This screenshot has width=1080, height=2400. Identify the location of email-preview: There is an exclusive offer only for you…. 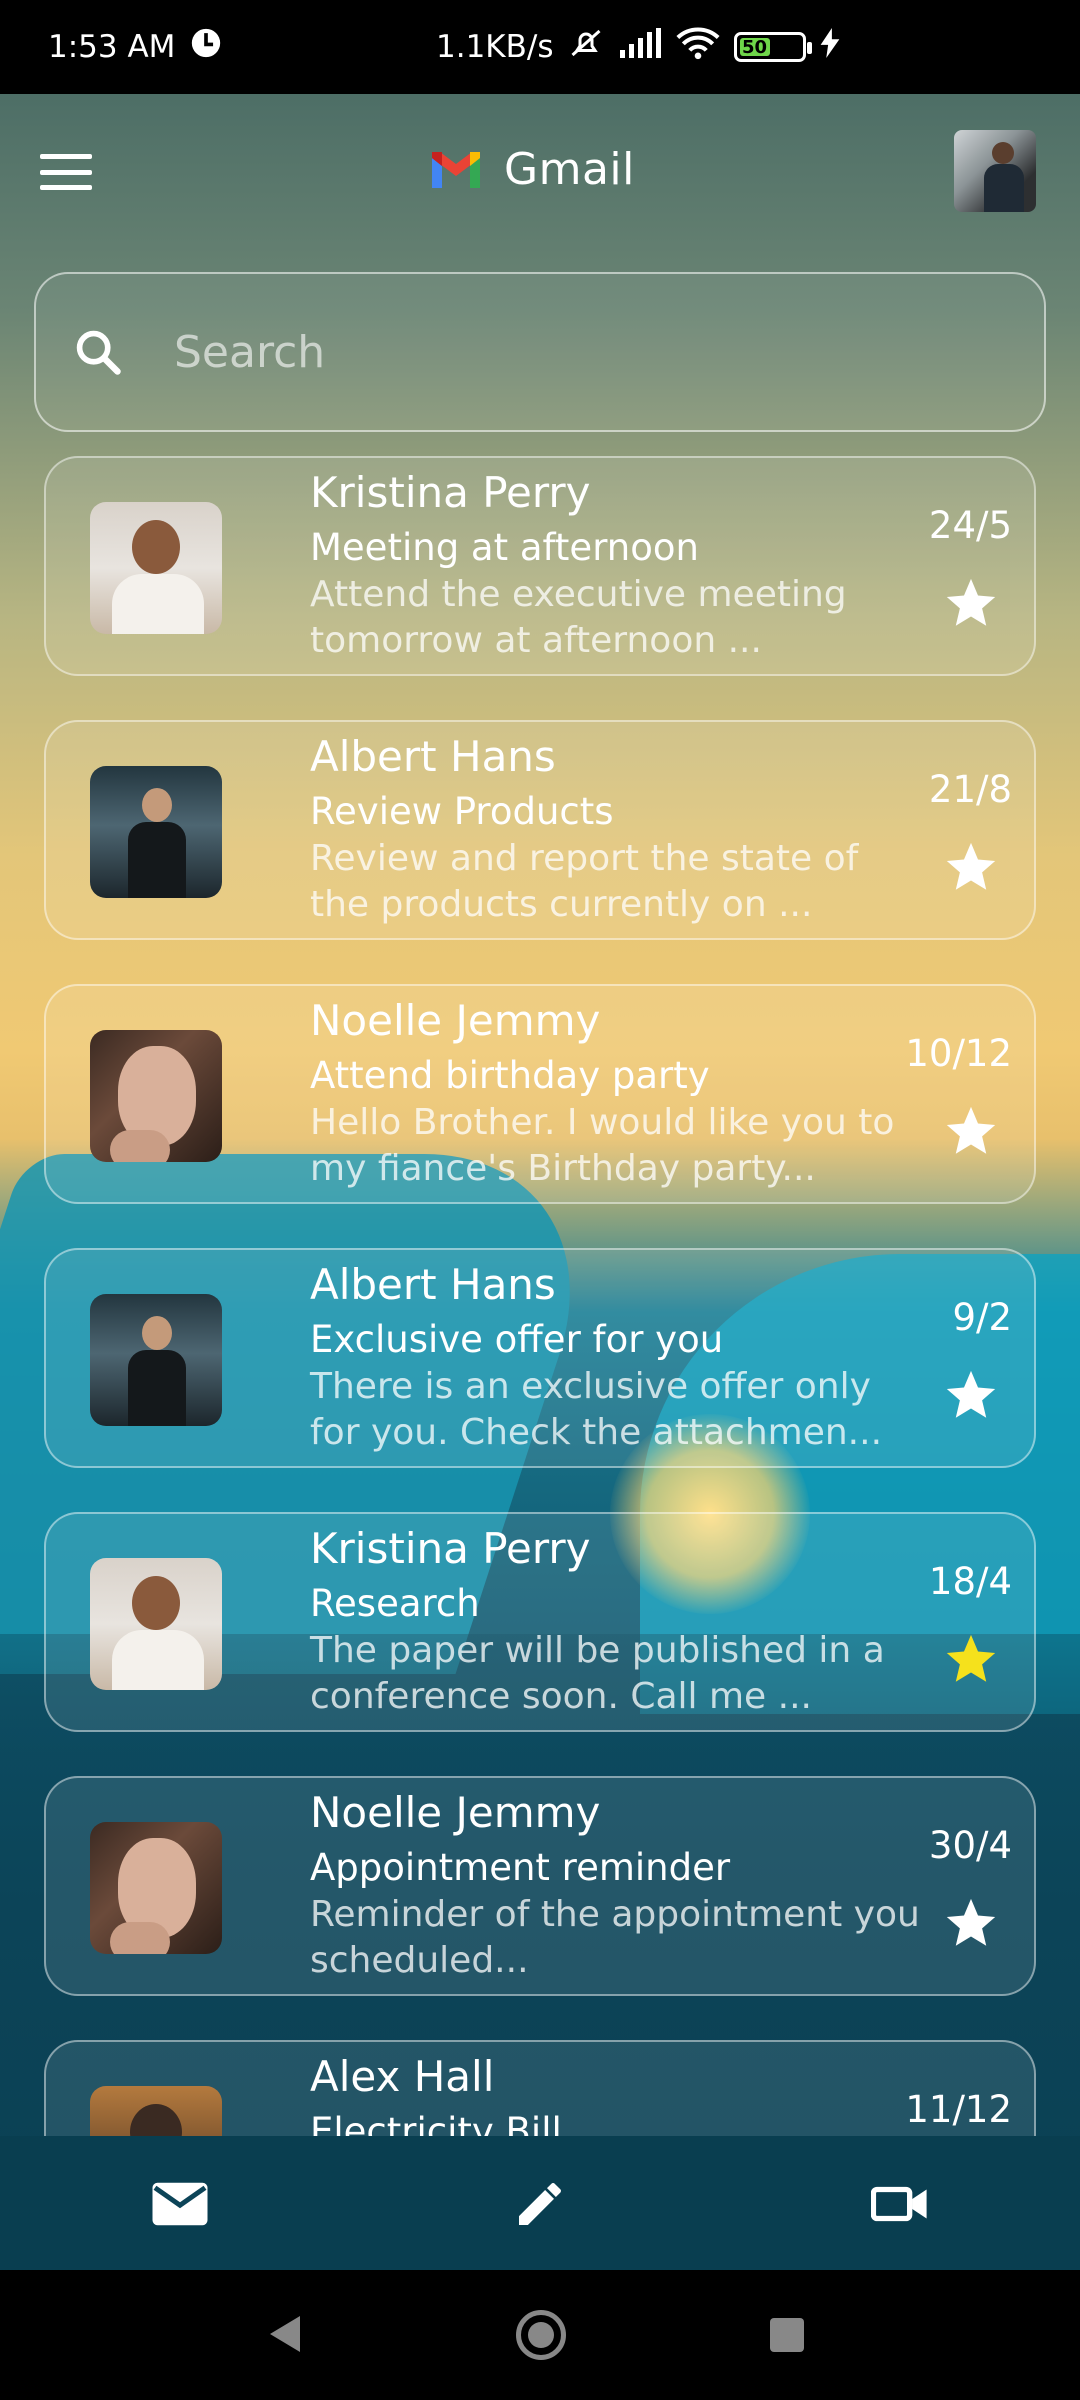
(596, 1409).